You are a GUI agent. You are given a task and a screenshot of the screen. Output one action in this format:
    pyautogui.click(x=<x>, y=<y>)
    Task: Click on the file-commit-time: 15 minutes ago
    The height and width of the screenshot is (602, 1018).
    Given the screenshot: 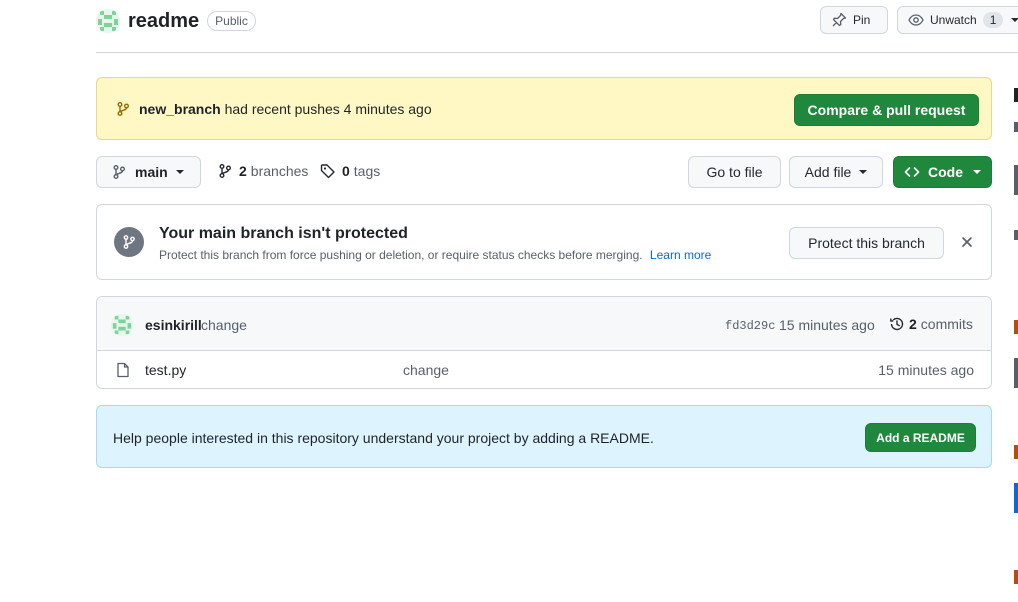 What is the action you would take?
    pyautogui.click(x=926, y=370)
    